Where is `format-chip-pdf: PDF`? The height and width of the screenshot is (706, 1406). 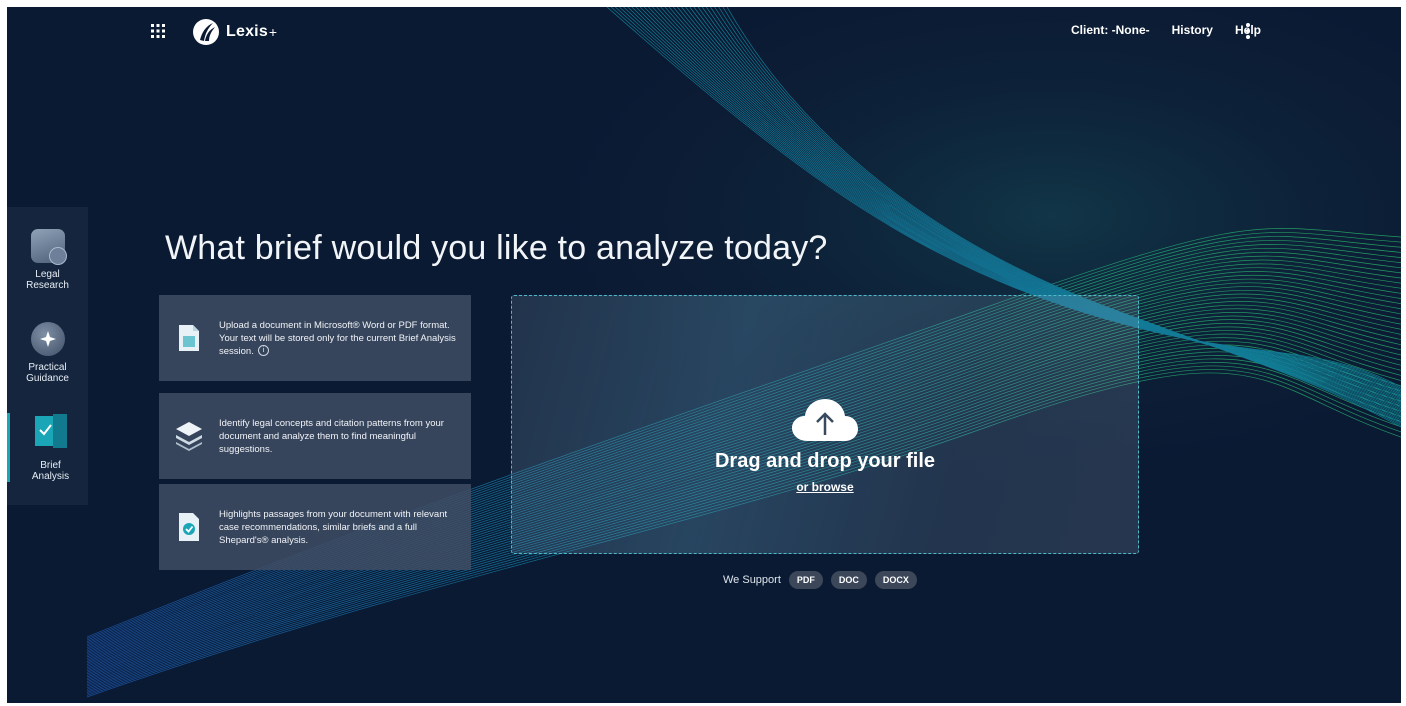 format-chip-pdf: PDF is located at coordinates (805, 580).